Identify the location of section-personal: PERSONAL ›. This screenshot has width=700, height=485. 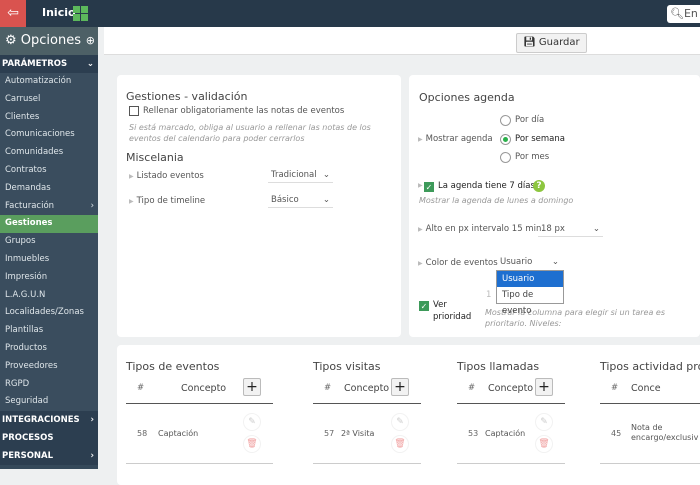
(49, 456).